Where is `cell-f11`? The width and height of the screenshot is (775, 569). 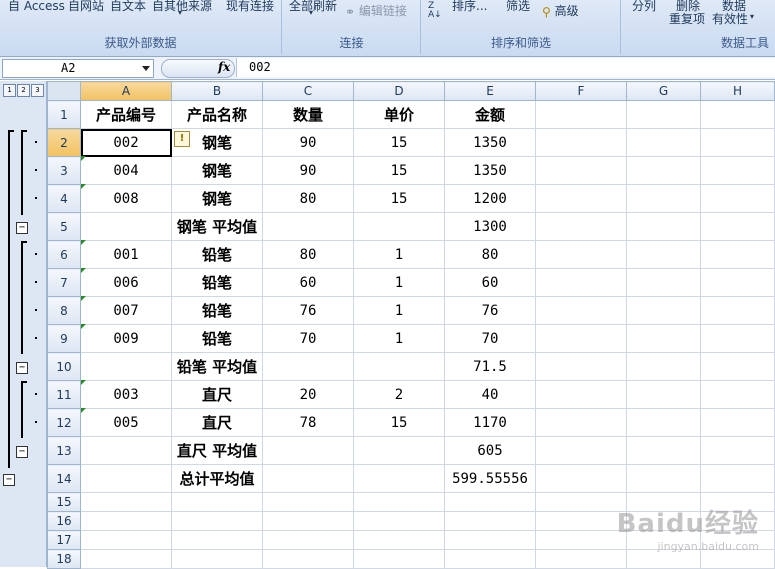
cell-f11 is located at coordinates (581, 394).